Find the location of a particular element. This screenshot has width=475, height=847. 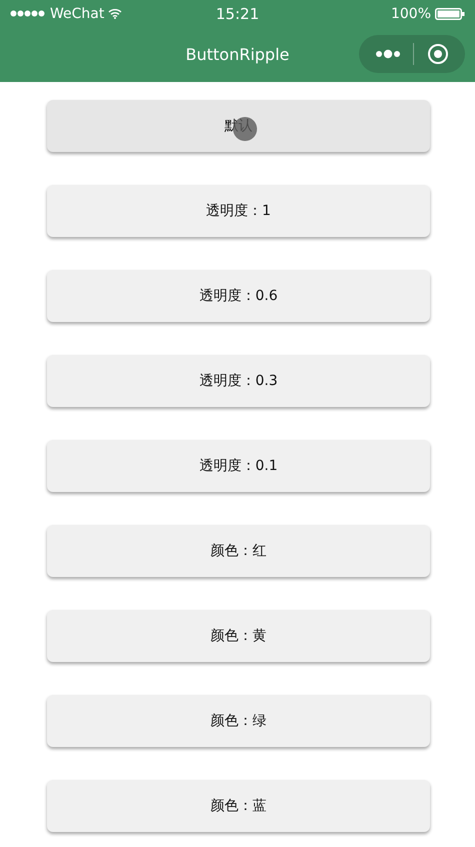

carrier-name: WeChat is located at coordinates (77, 14).